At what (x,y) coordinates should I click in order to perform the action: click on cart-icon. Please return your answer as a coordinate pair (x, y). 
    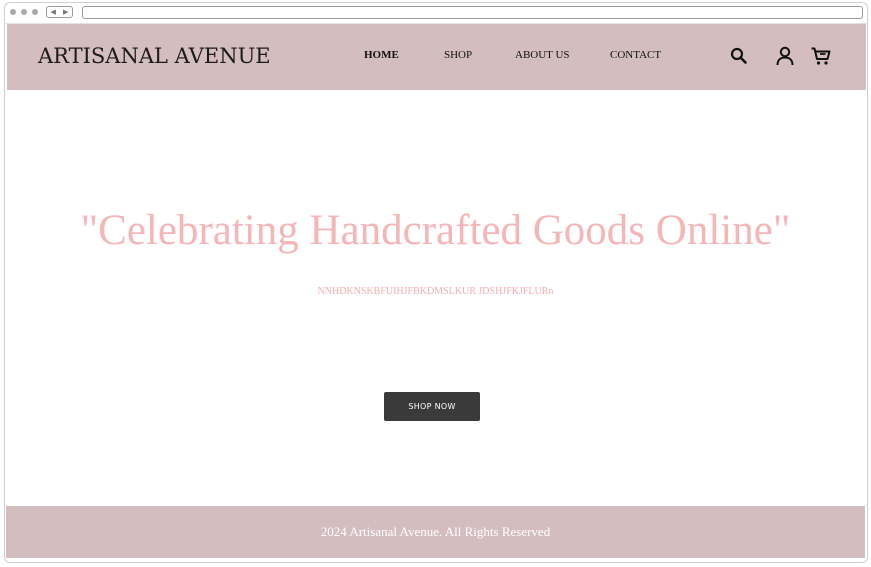
    Looking at the image, I should click on (821, 56).